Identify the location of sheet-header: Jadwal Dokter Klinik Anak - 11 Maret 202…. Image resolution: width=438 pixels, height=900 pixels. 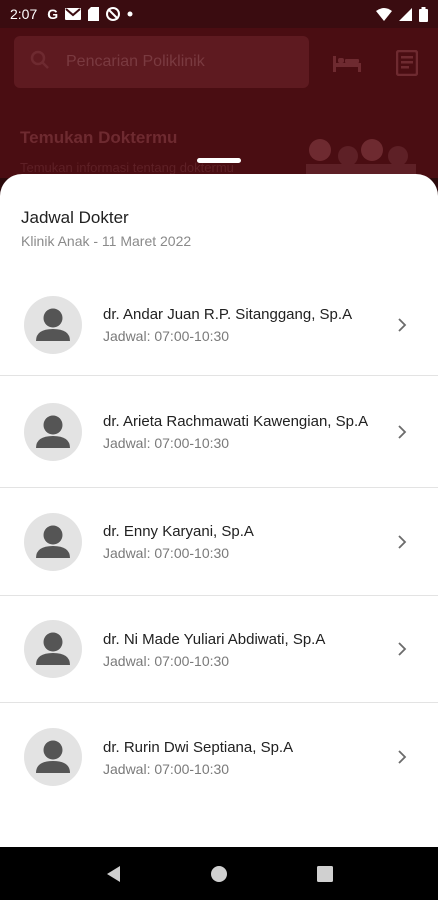
(219, 224).